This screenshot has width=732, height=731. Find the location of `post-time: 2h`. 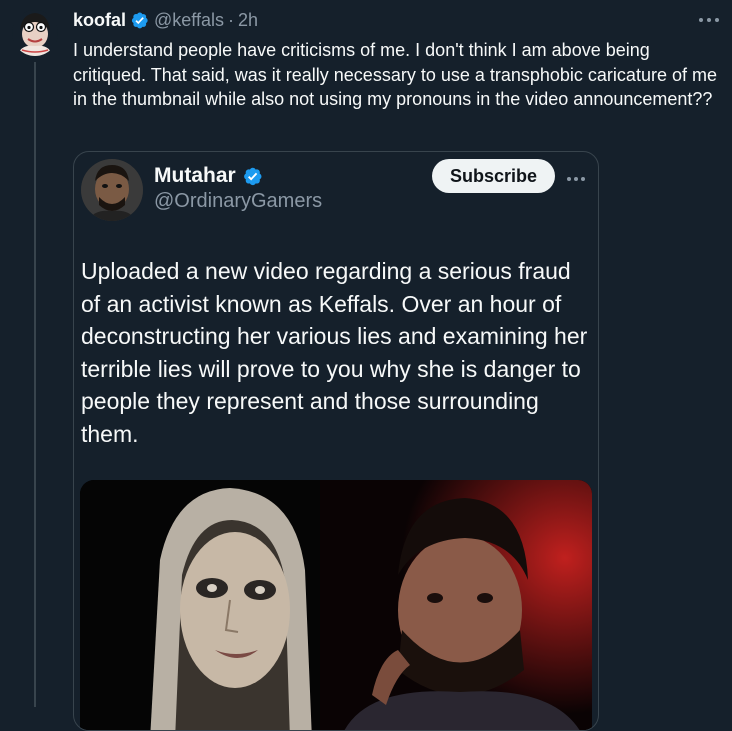

post-time: 2h is located at coordinates (248, 20).